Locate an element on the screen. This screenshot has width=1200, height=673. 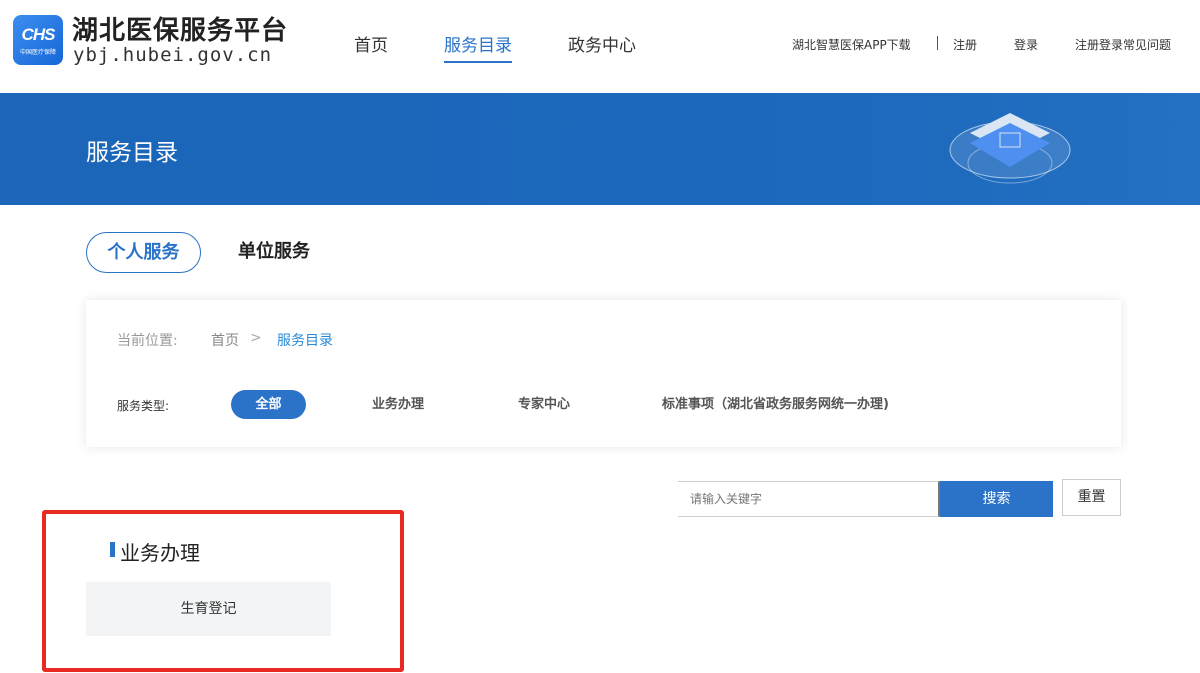
catalog-illustration-icon is located at coordinates (1010, 148).